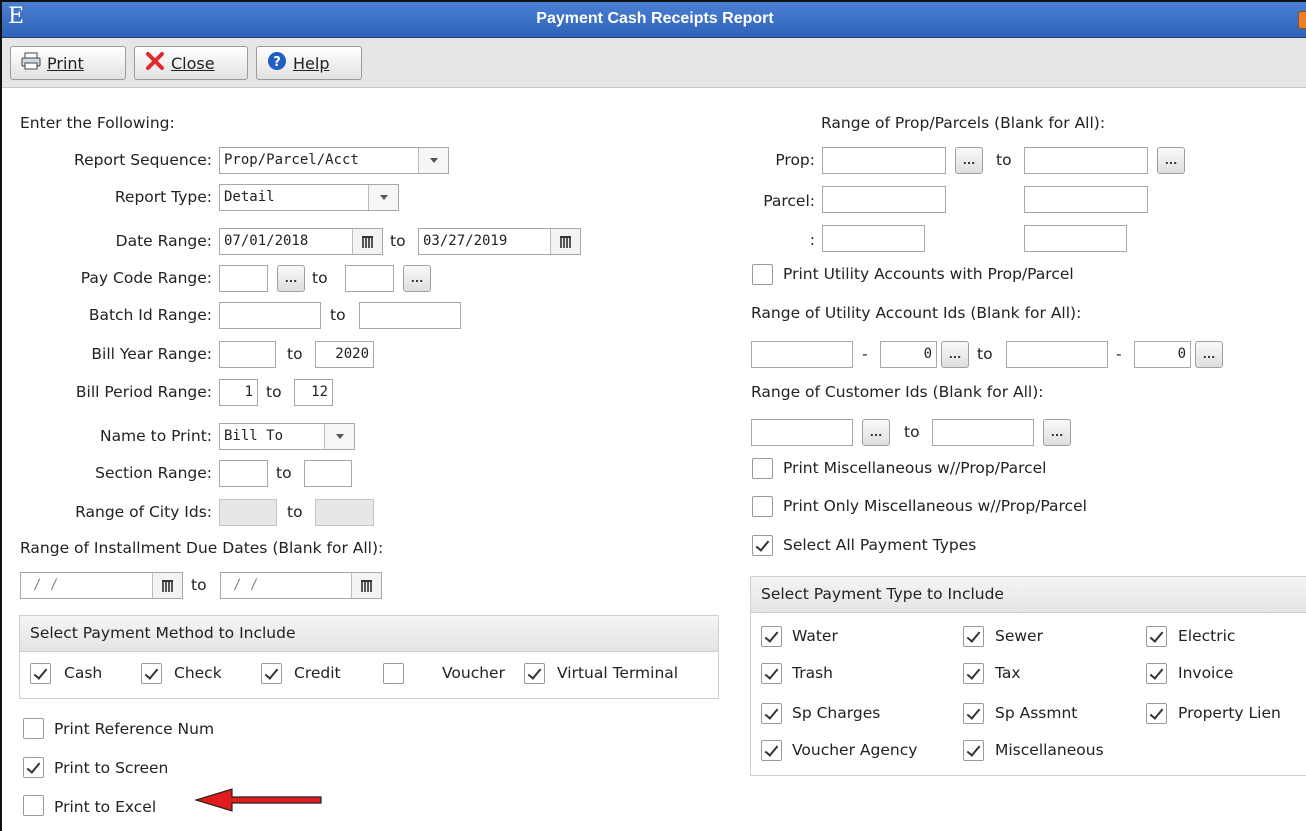 This screenshot has width=1306, height=831. Describe the element at coordinates (1302, 20) in the screenshot. I see `minimize-button` at that location.